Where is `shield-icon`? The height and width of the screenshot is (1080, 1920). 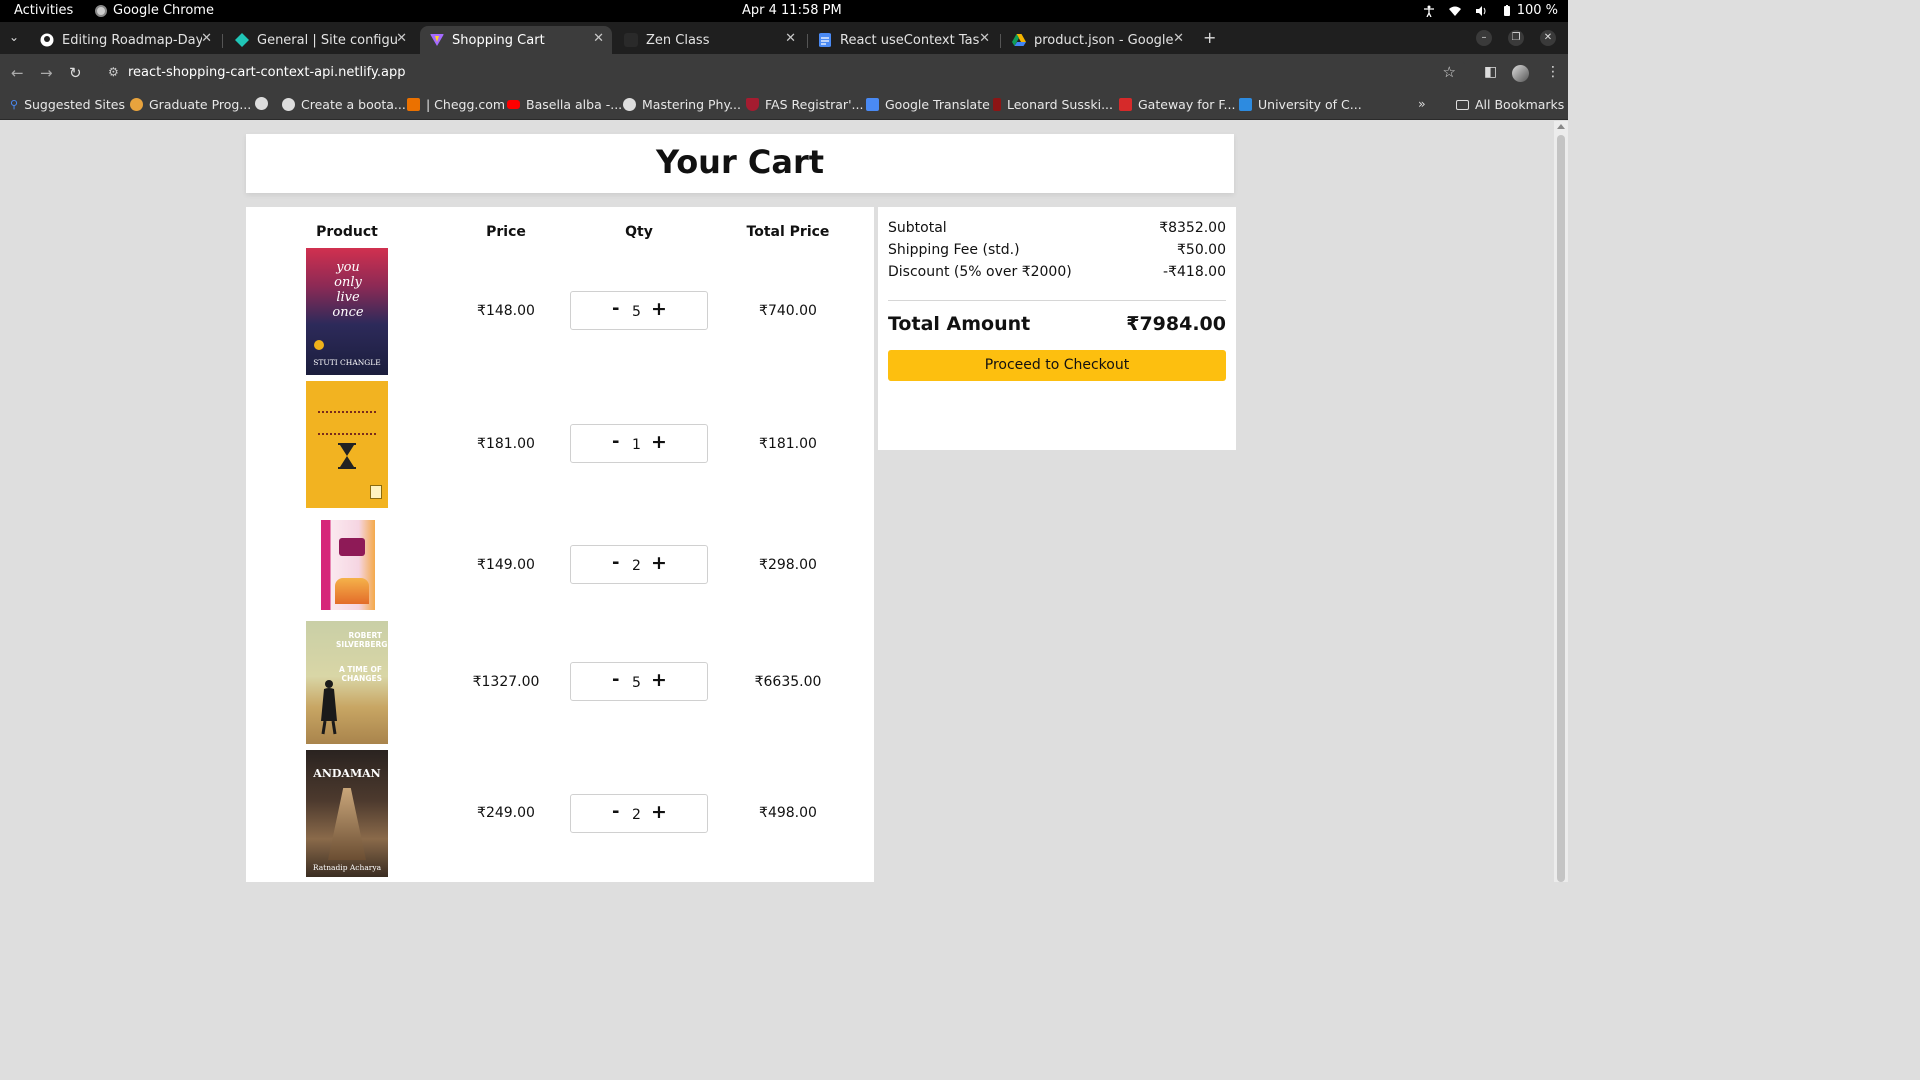
shield-icon is located at coordinates (752, 104).